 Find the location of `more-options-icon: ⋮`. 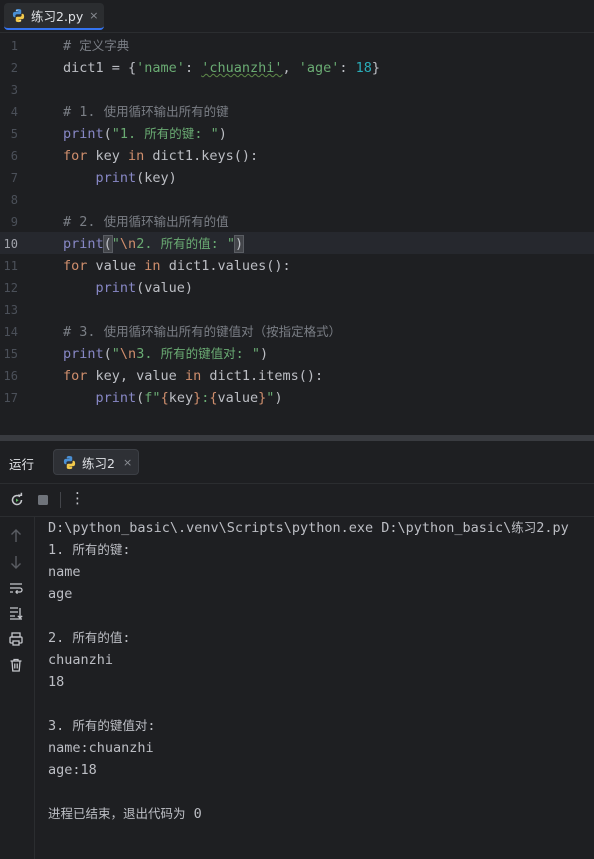

more-options-icon: ⋮ is located at coordinates (77, 498).